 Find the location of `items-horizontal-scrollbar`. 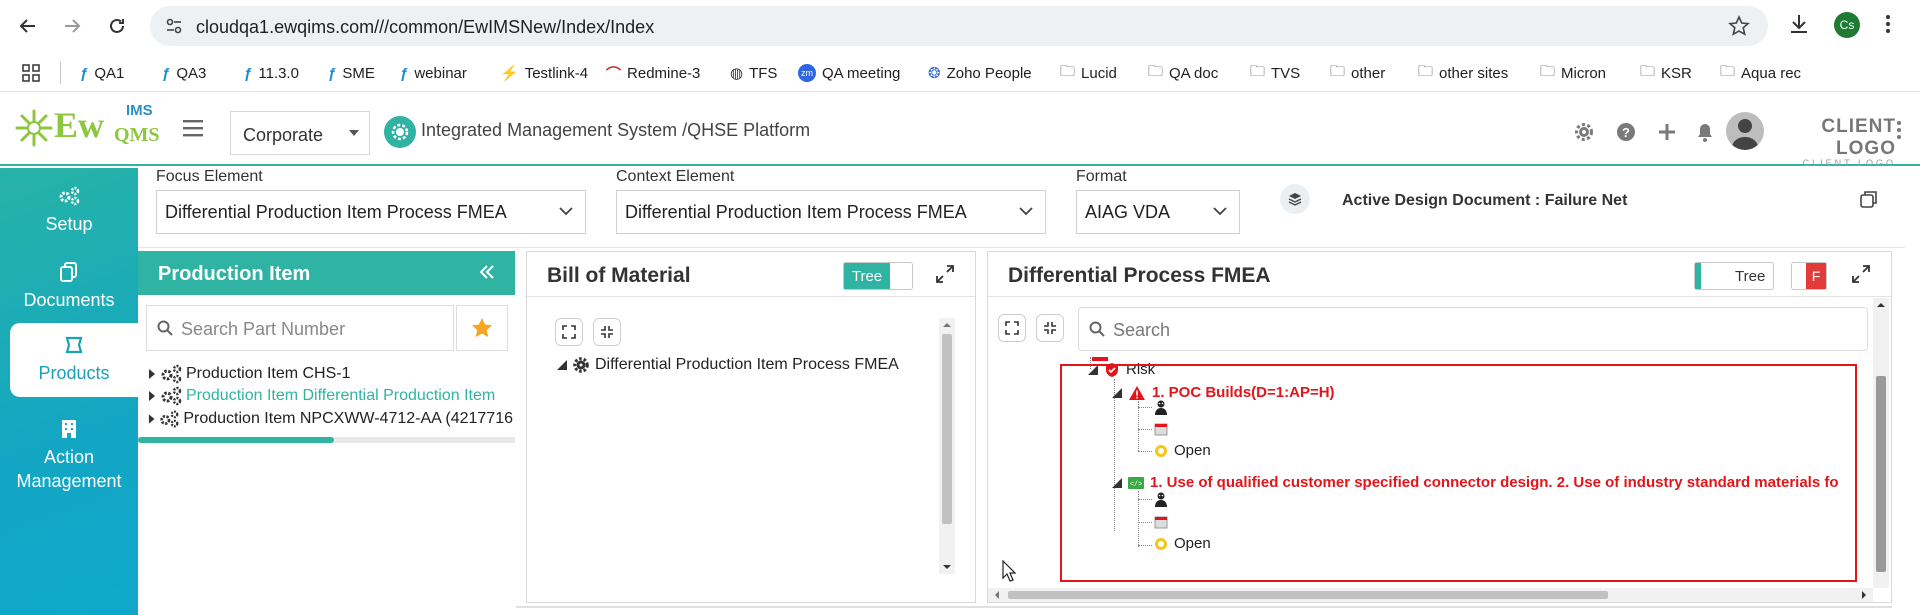

items-horizontal-scrollbar is located at coordinates (326, 440).